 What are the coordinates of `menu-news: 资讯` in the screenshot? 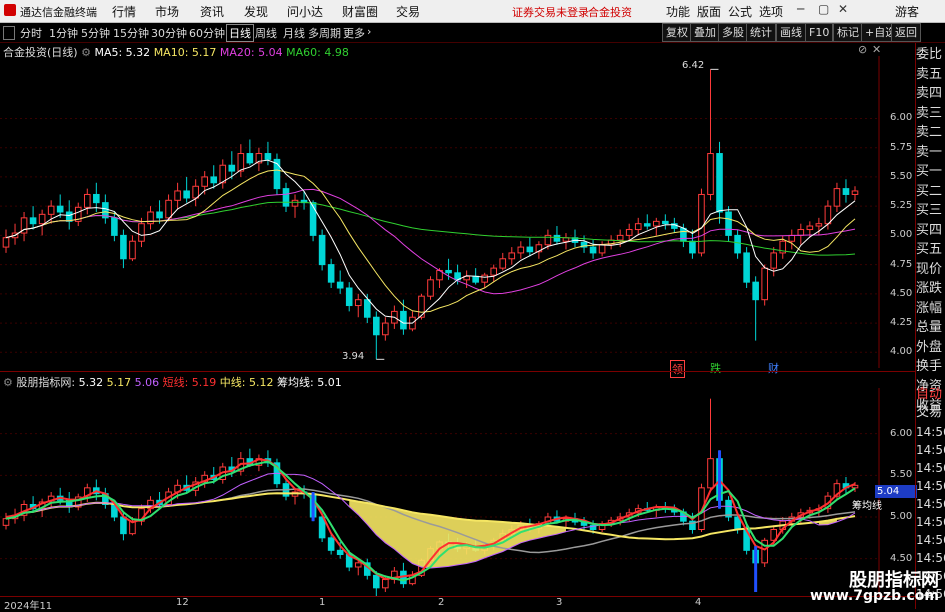 It's located at (212, 11).